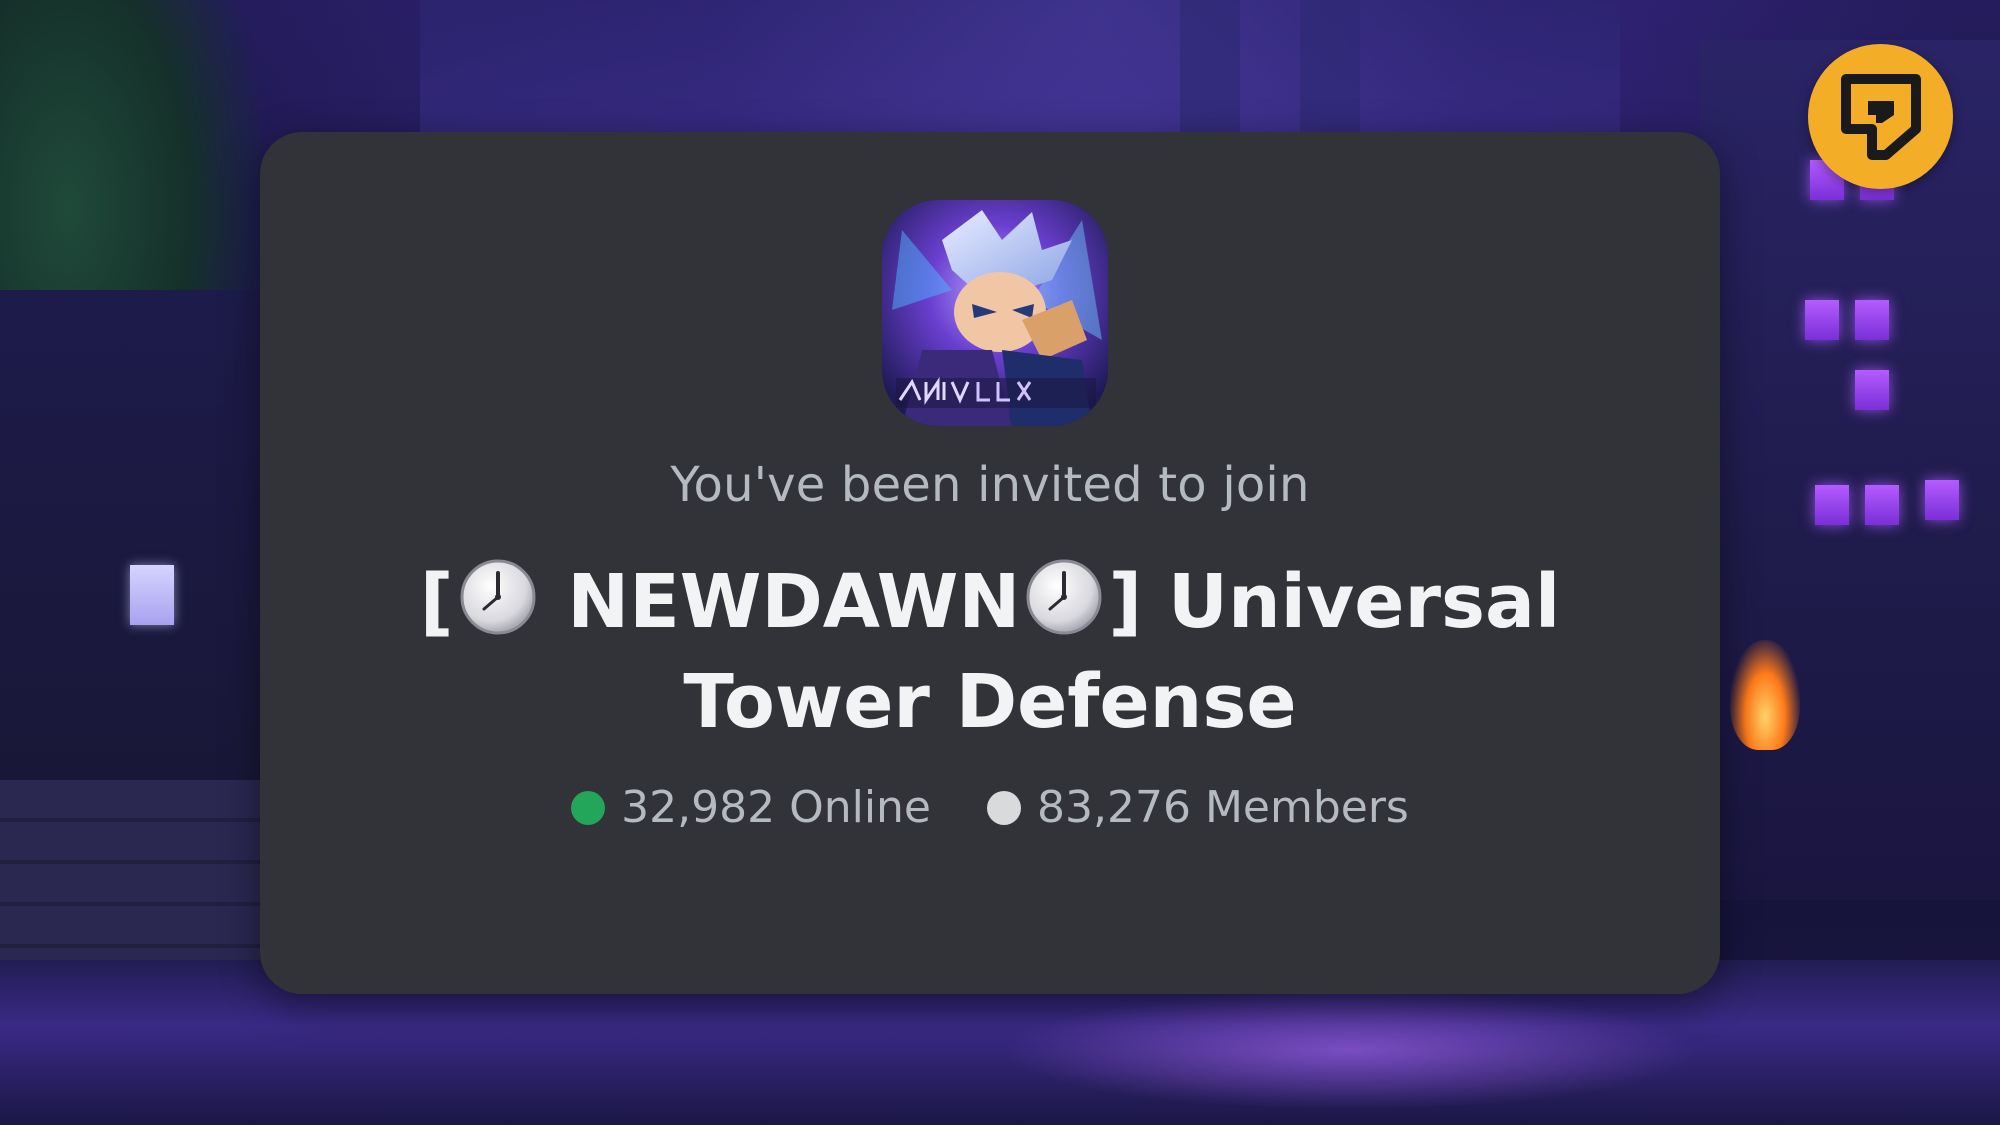 This screenshot has height=1125, width=2000. Describe the element at coordinates (1223, 807) in the screenshot. I see `member-count-label: 83,276 Members` at that location.